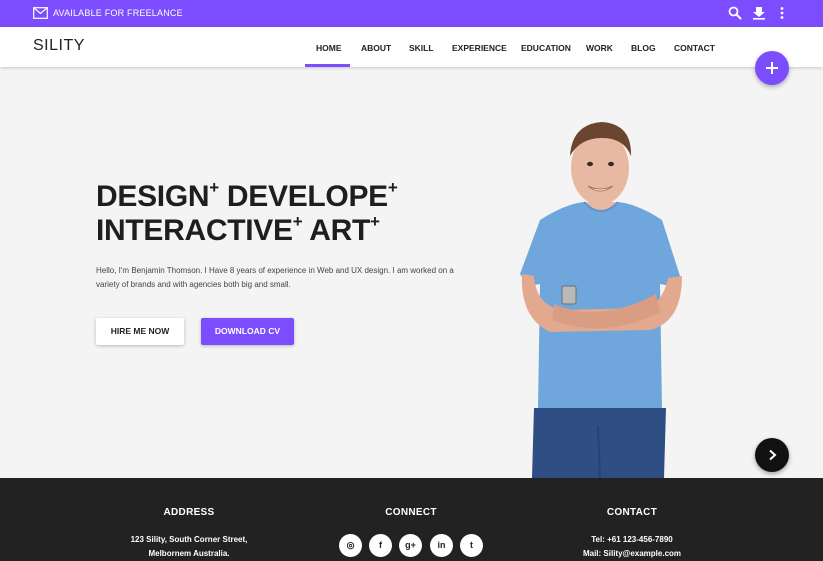 This screenshot has width=823, height=561. I want to click on address-line-1: 123 Sility, South Corner Street,, so click(189, 539).